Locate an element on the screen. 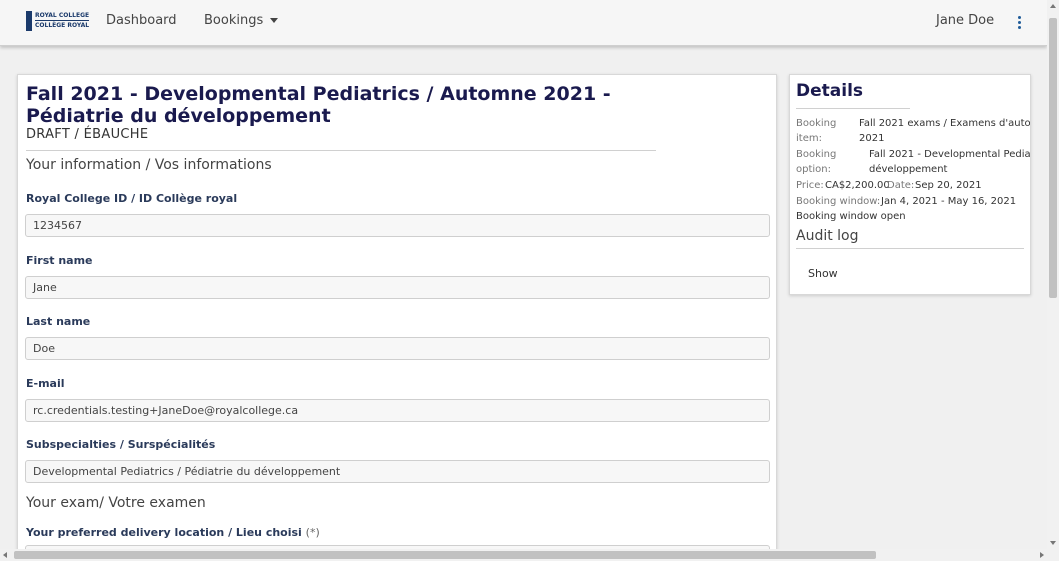 This screenshot has height=561, width=1059. booking-item-value-line2: 2021 is located at coordinates (872, 138).